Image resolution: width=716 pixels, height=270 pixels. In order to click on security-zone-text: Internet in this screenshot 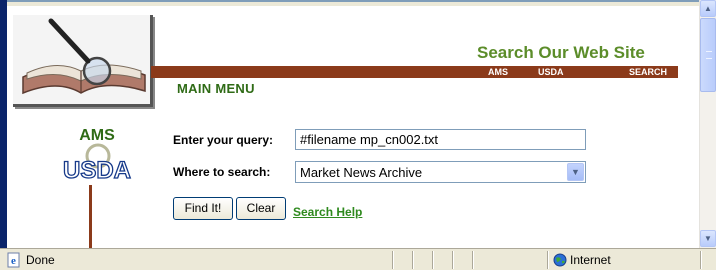, I will do `click(590, 260)`.